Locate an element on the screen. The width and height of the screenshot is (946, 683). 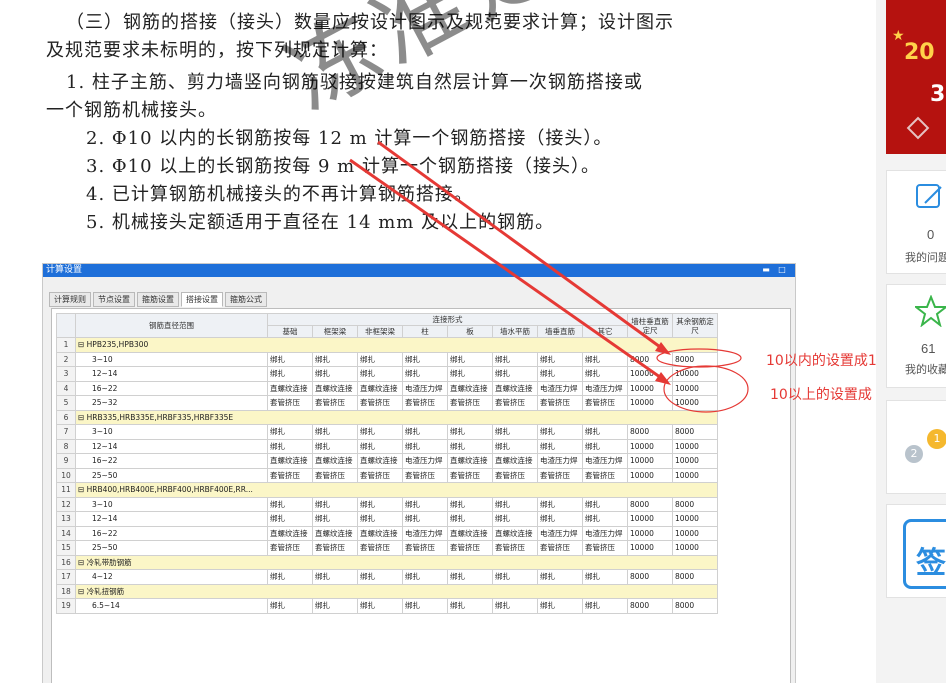
group-cell: ⊟ HPB235,HPB300 is located at coordinates (396, 345).